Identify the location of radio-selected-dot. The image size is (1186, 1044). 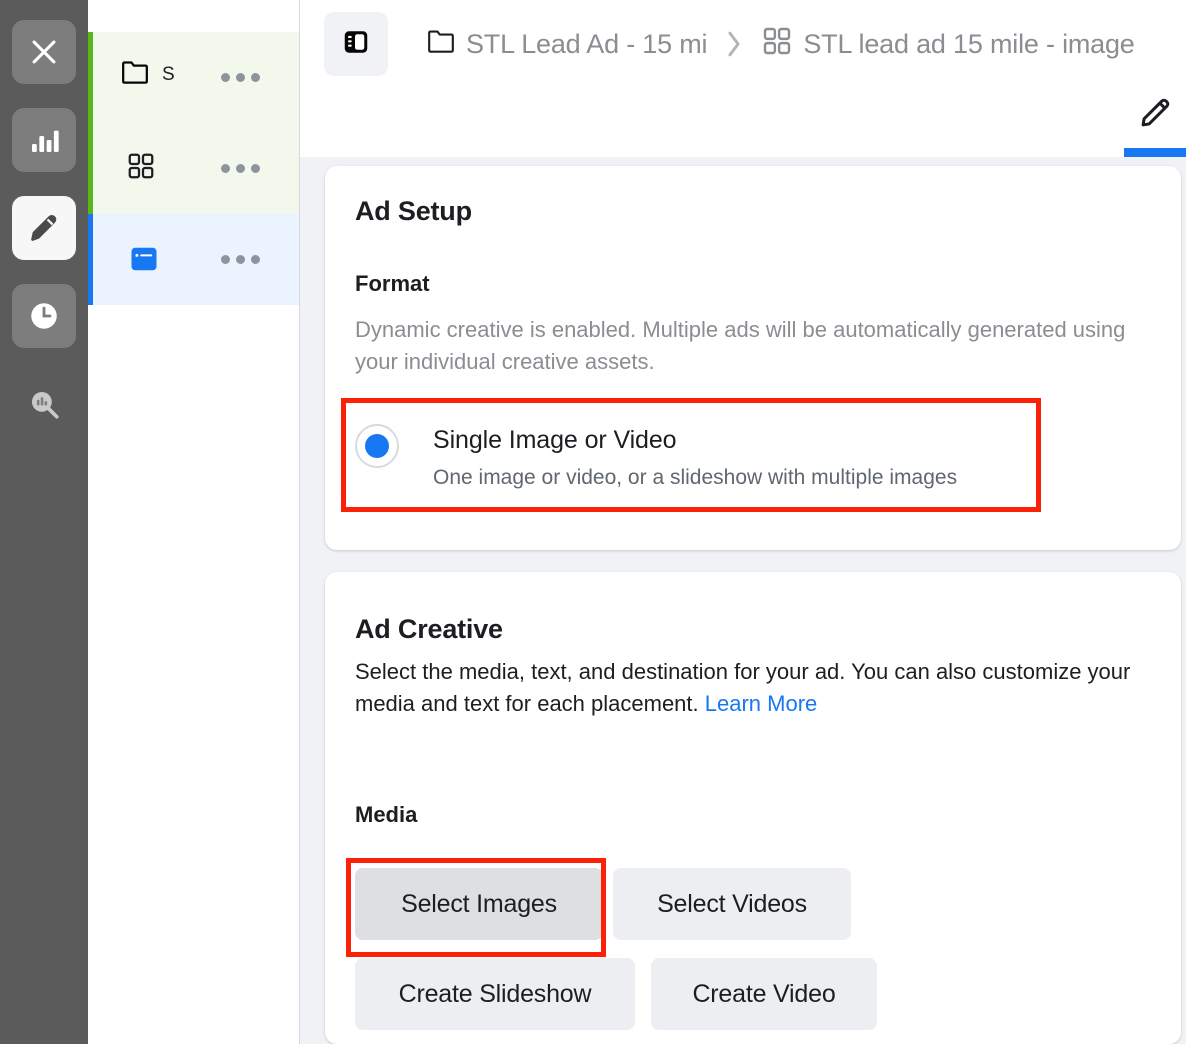
(377, 446).